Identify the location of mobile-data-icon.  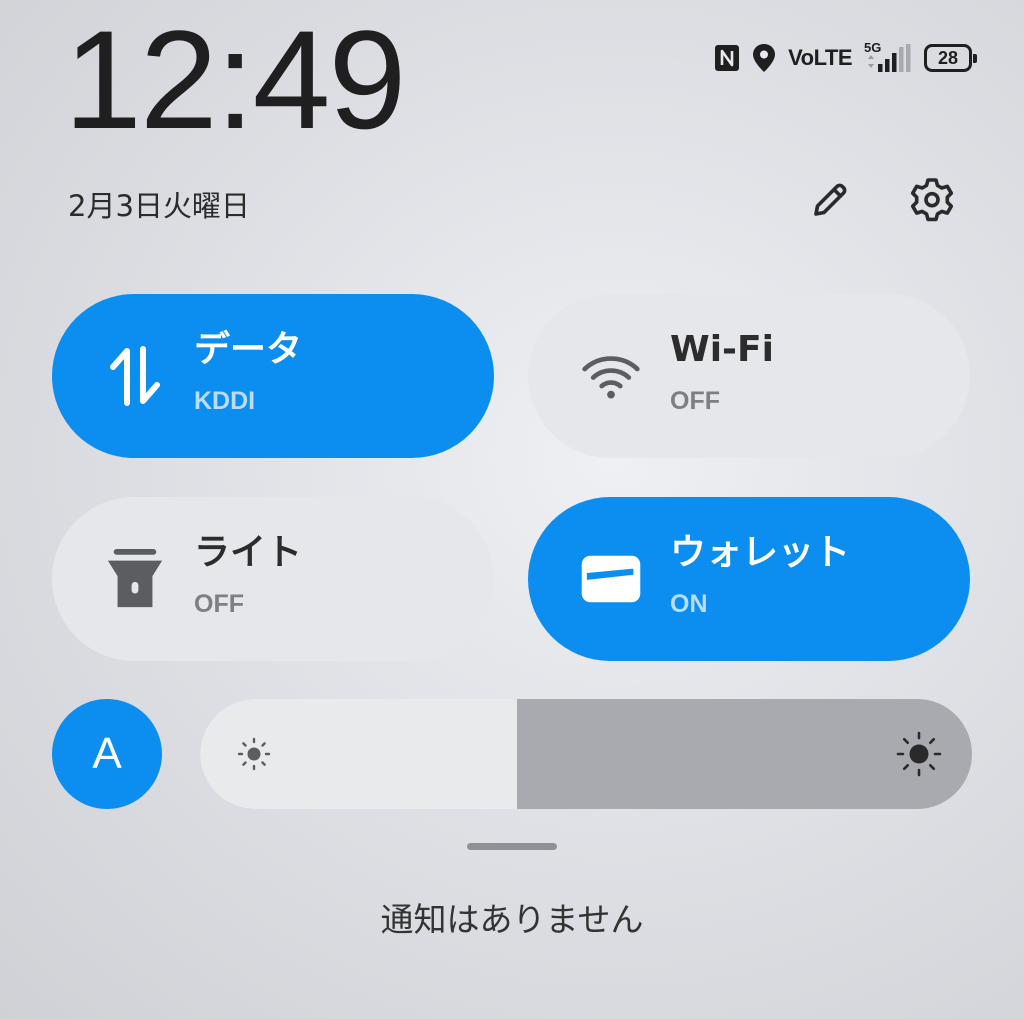
(135, 376).